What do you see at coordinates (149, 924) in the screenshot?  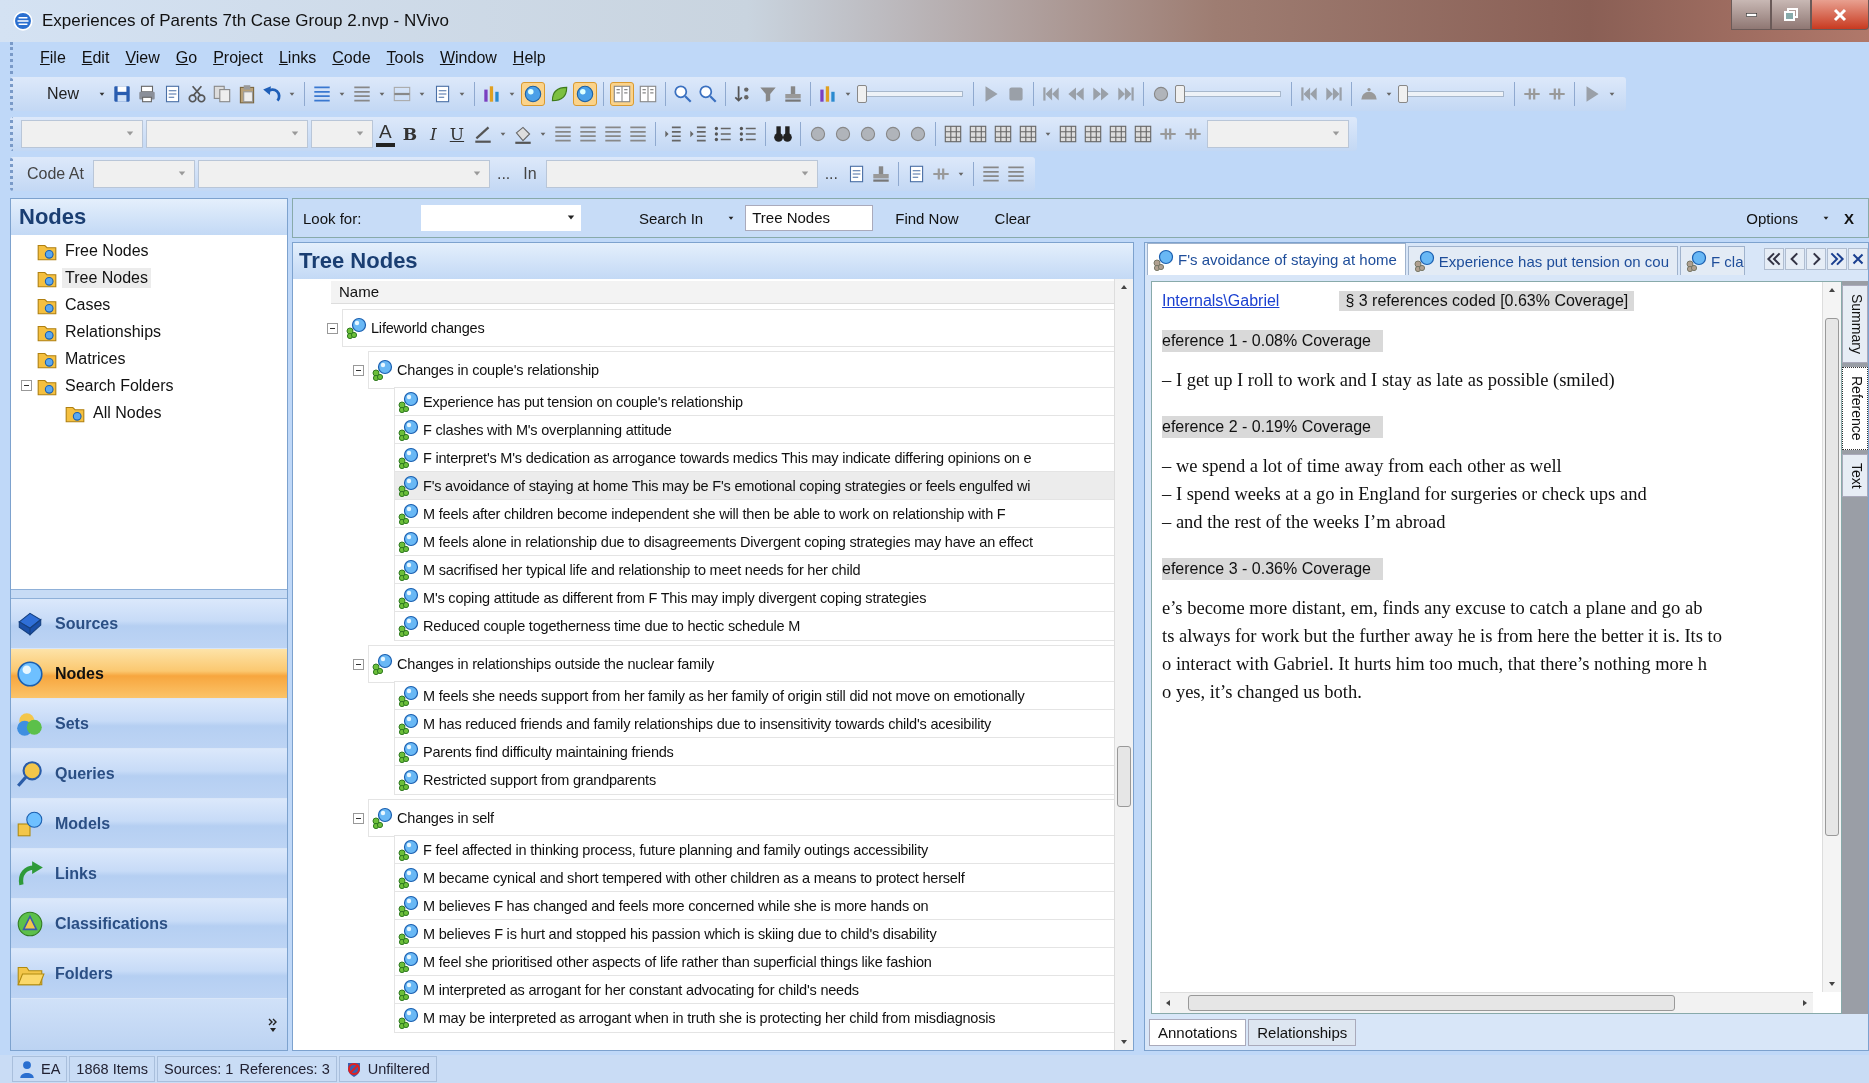 I see `navigation-button: Classifications` at bounding box center [149, 924].